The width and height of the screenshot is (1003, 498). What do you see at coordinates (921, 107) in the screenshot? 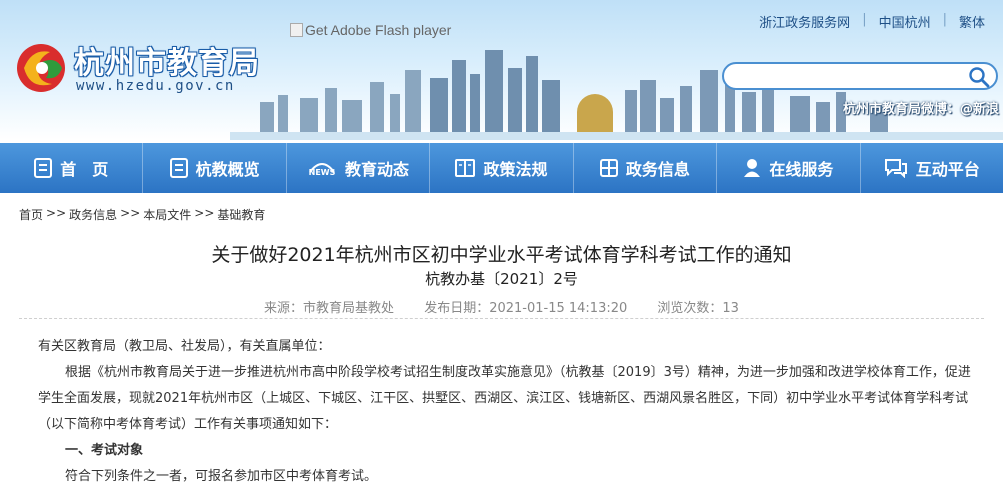
I see `weibo-link: 杭州市教育局微博：@新浪` at bounding box center [921, 107].